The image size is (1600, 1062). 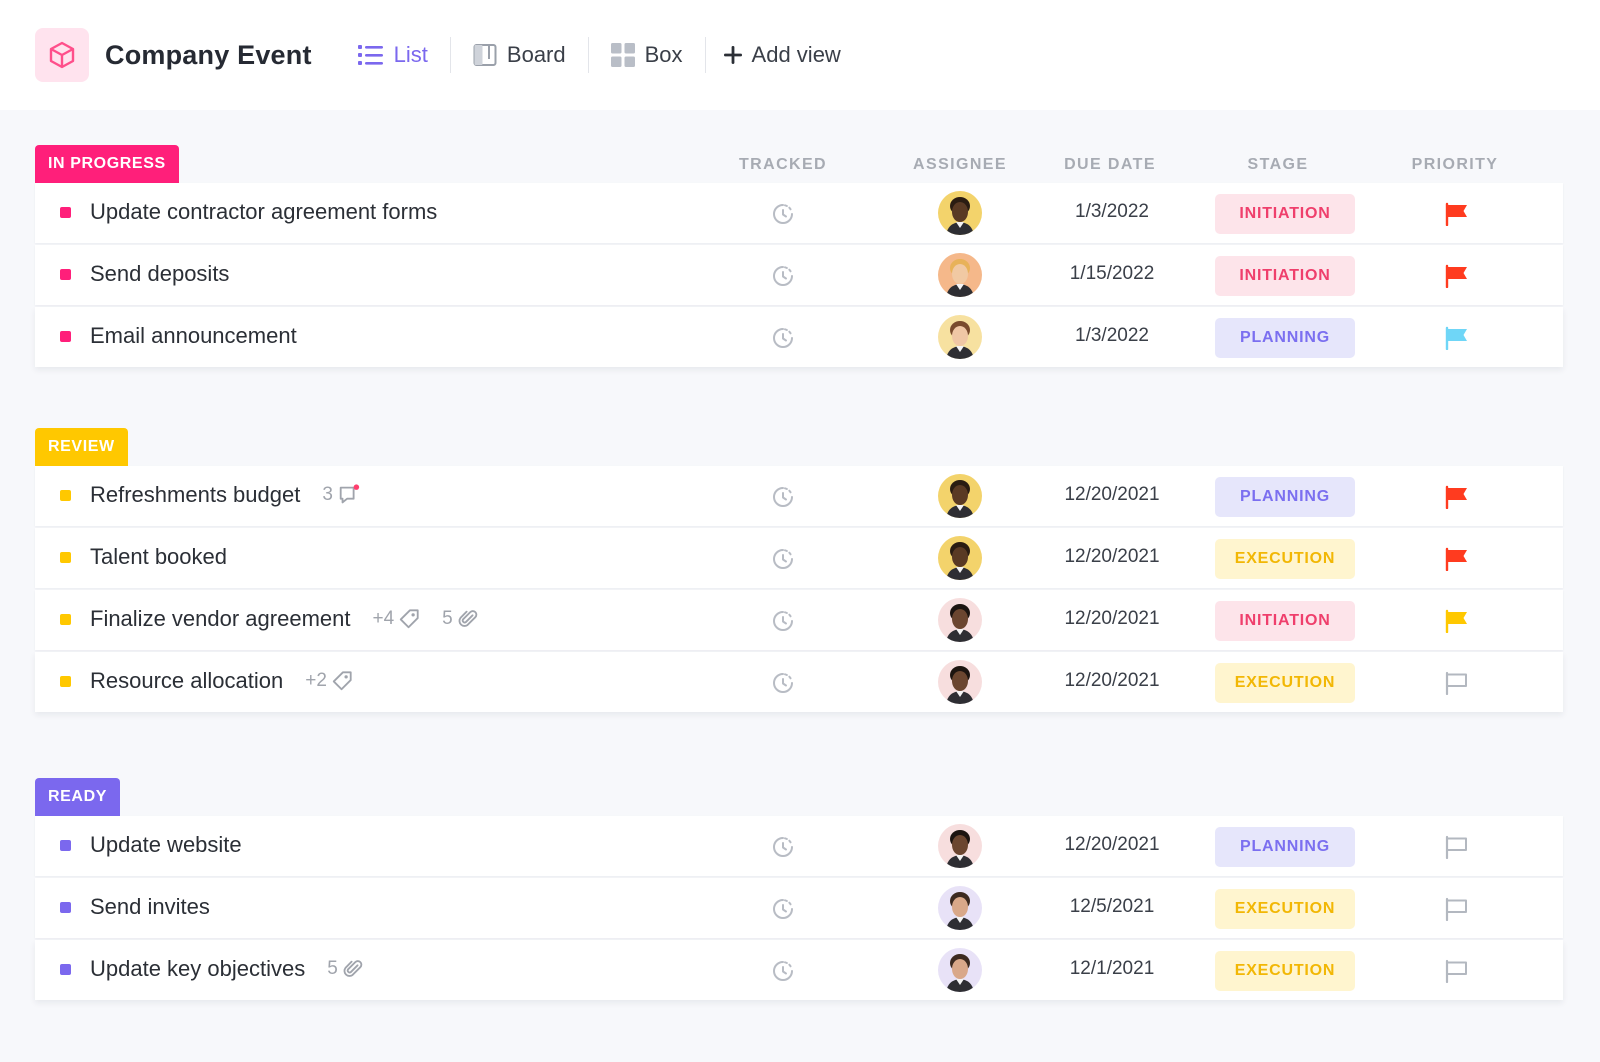 What do you see at coordinates (1112, 969) in the screenshot?
I see `due-date: 12/1/2021` at bounding box center [1112, 969].